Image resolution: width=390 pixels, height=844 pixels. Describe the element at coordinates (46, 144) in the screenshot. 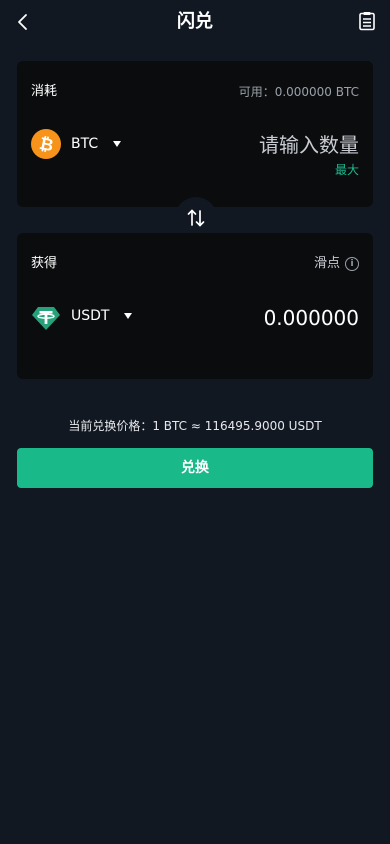

I see `bitcoin-icon: ₿` at that location.